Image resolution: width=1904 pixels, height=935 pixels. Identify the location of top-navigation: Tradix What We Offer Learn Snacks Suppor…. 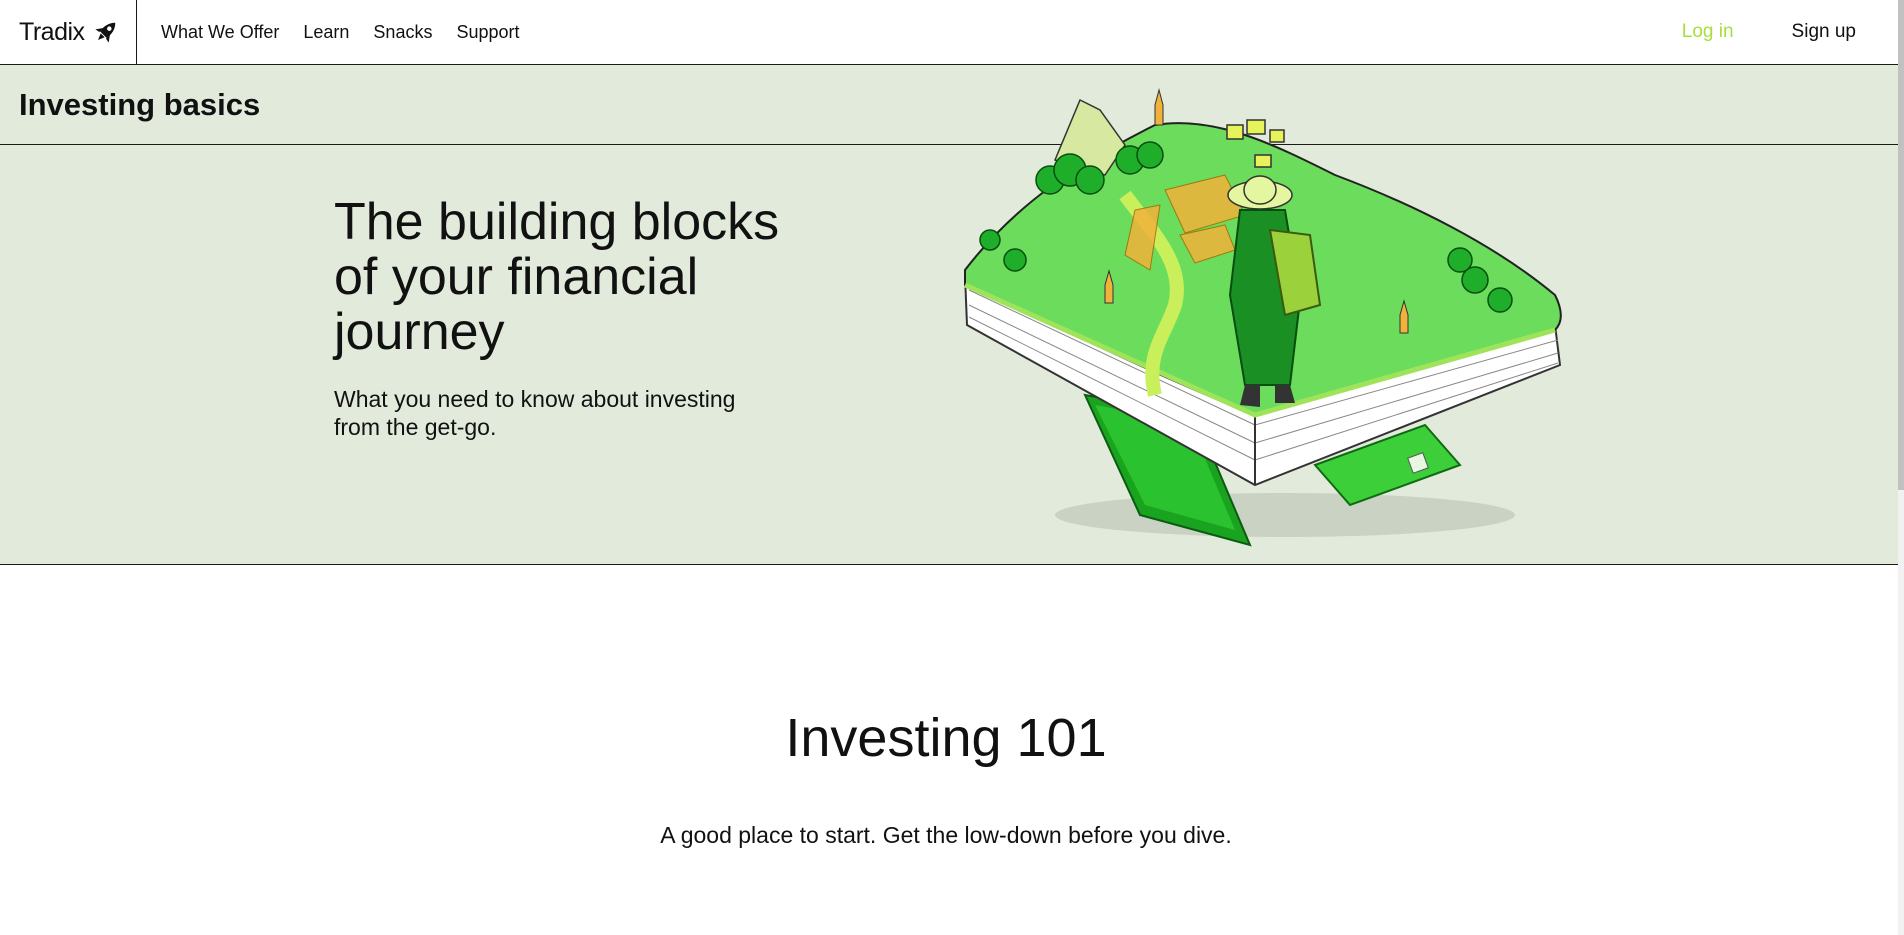
(949, 32).